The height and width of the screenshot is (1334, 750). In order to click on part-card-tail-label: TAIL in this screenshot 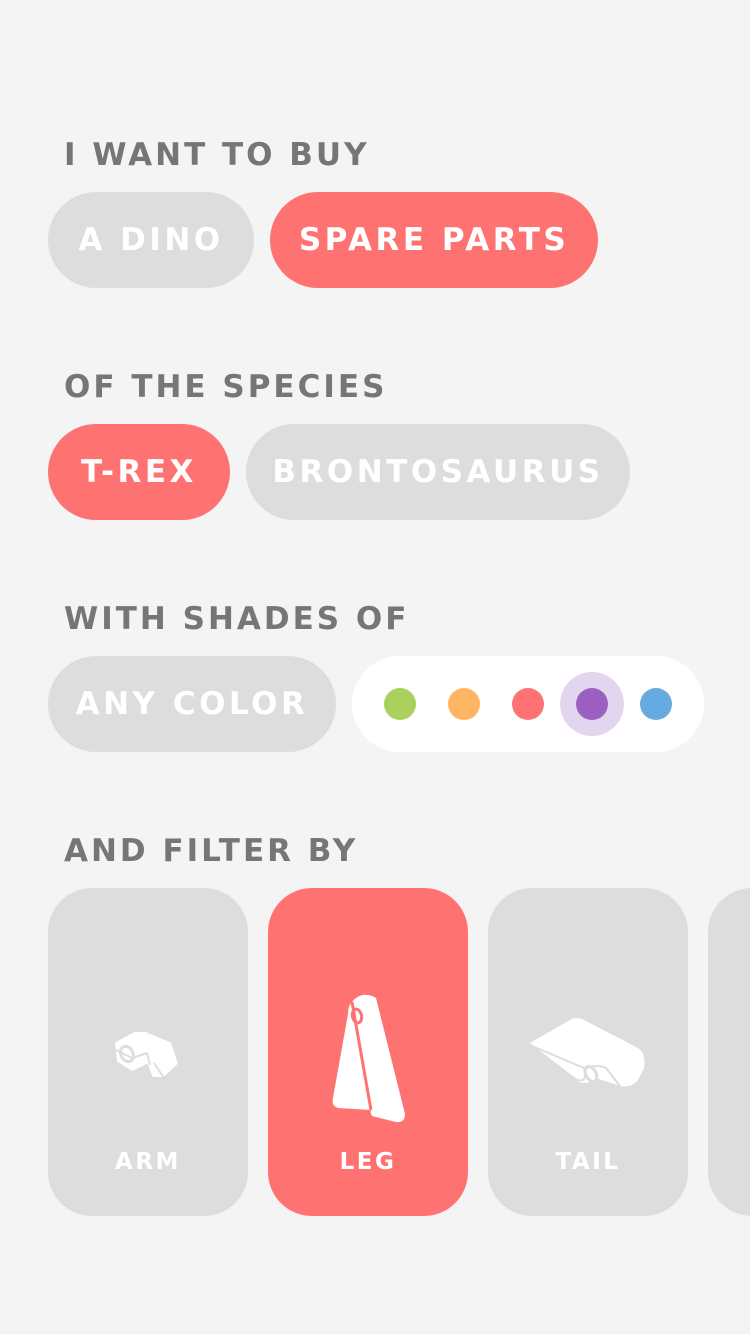, I will do `click(588, 1162)`.